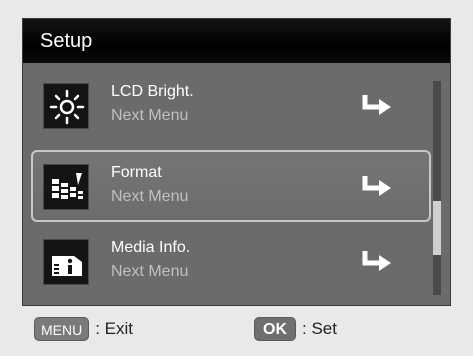 Image resolution: width=473 pixels, height=356 pixels. I want to click on format-icon, so click(66, 187).